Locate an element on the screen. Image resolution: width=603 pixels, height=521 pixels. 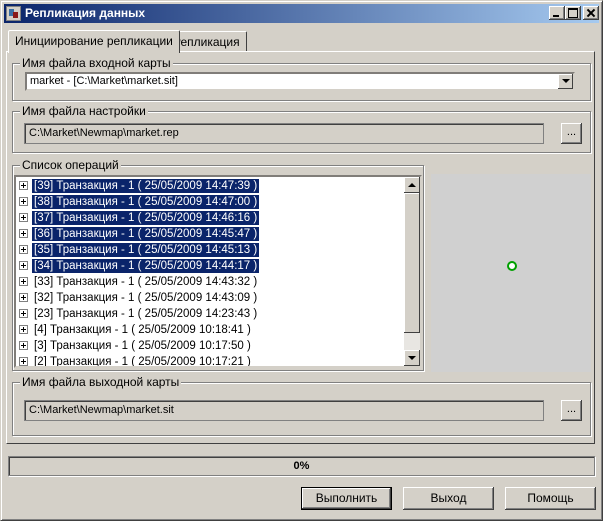
scroll-thumb is located at coordinates (412, 263).